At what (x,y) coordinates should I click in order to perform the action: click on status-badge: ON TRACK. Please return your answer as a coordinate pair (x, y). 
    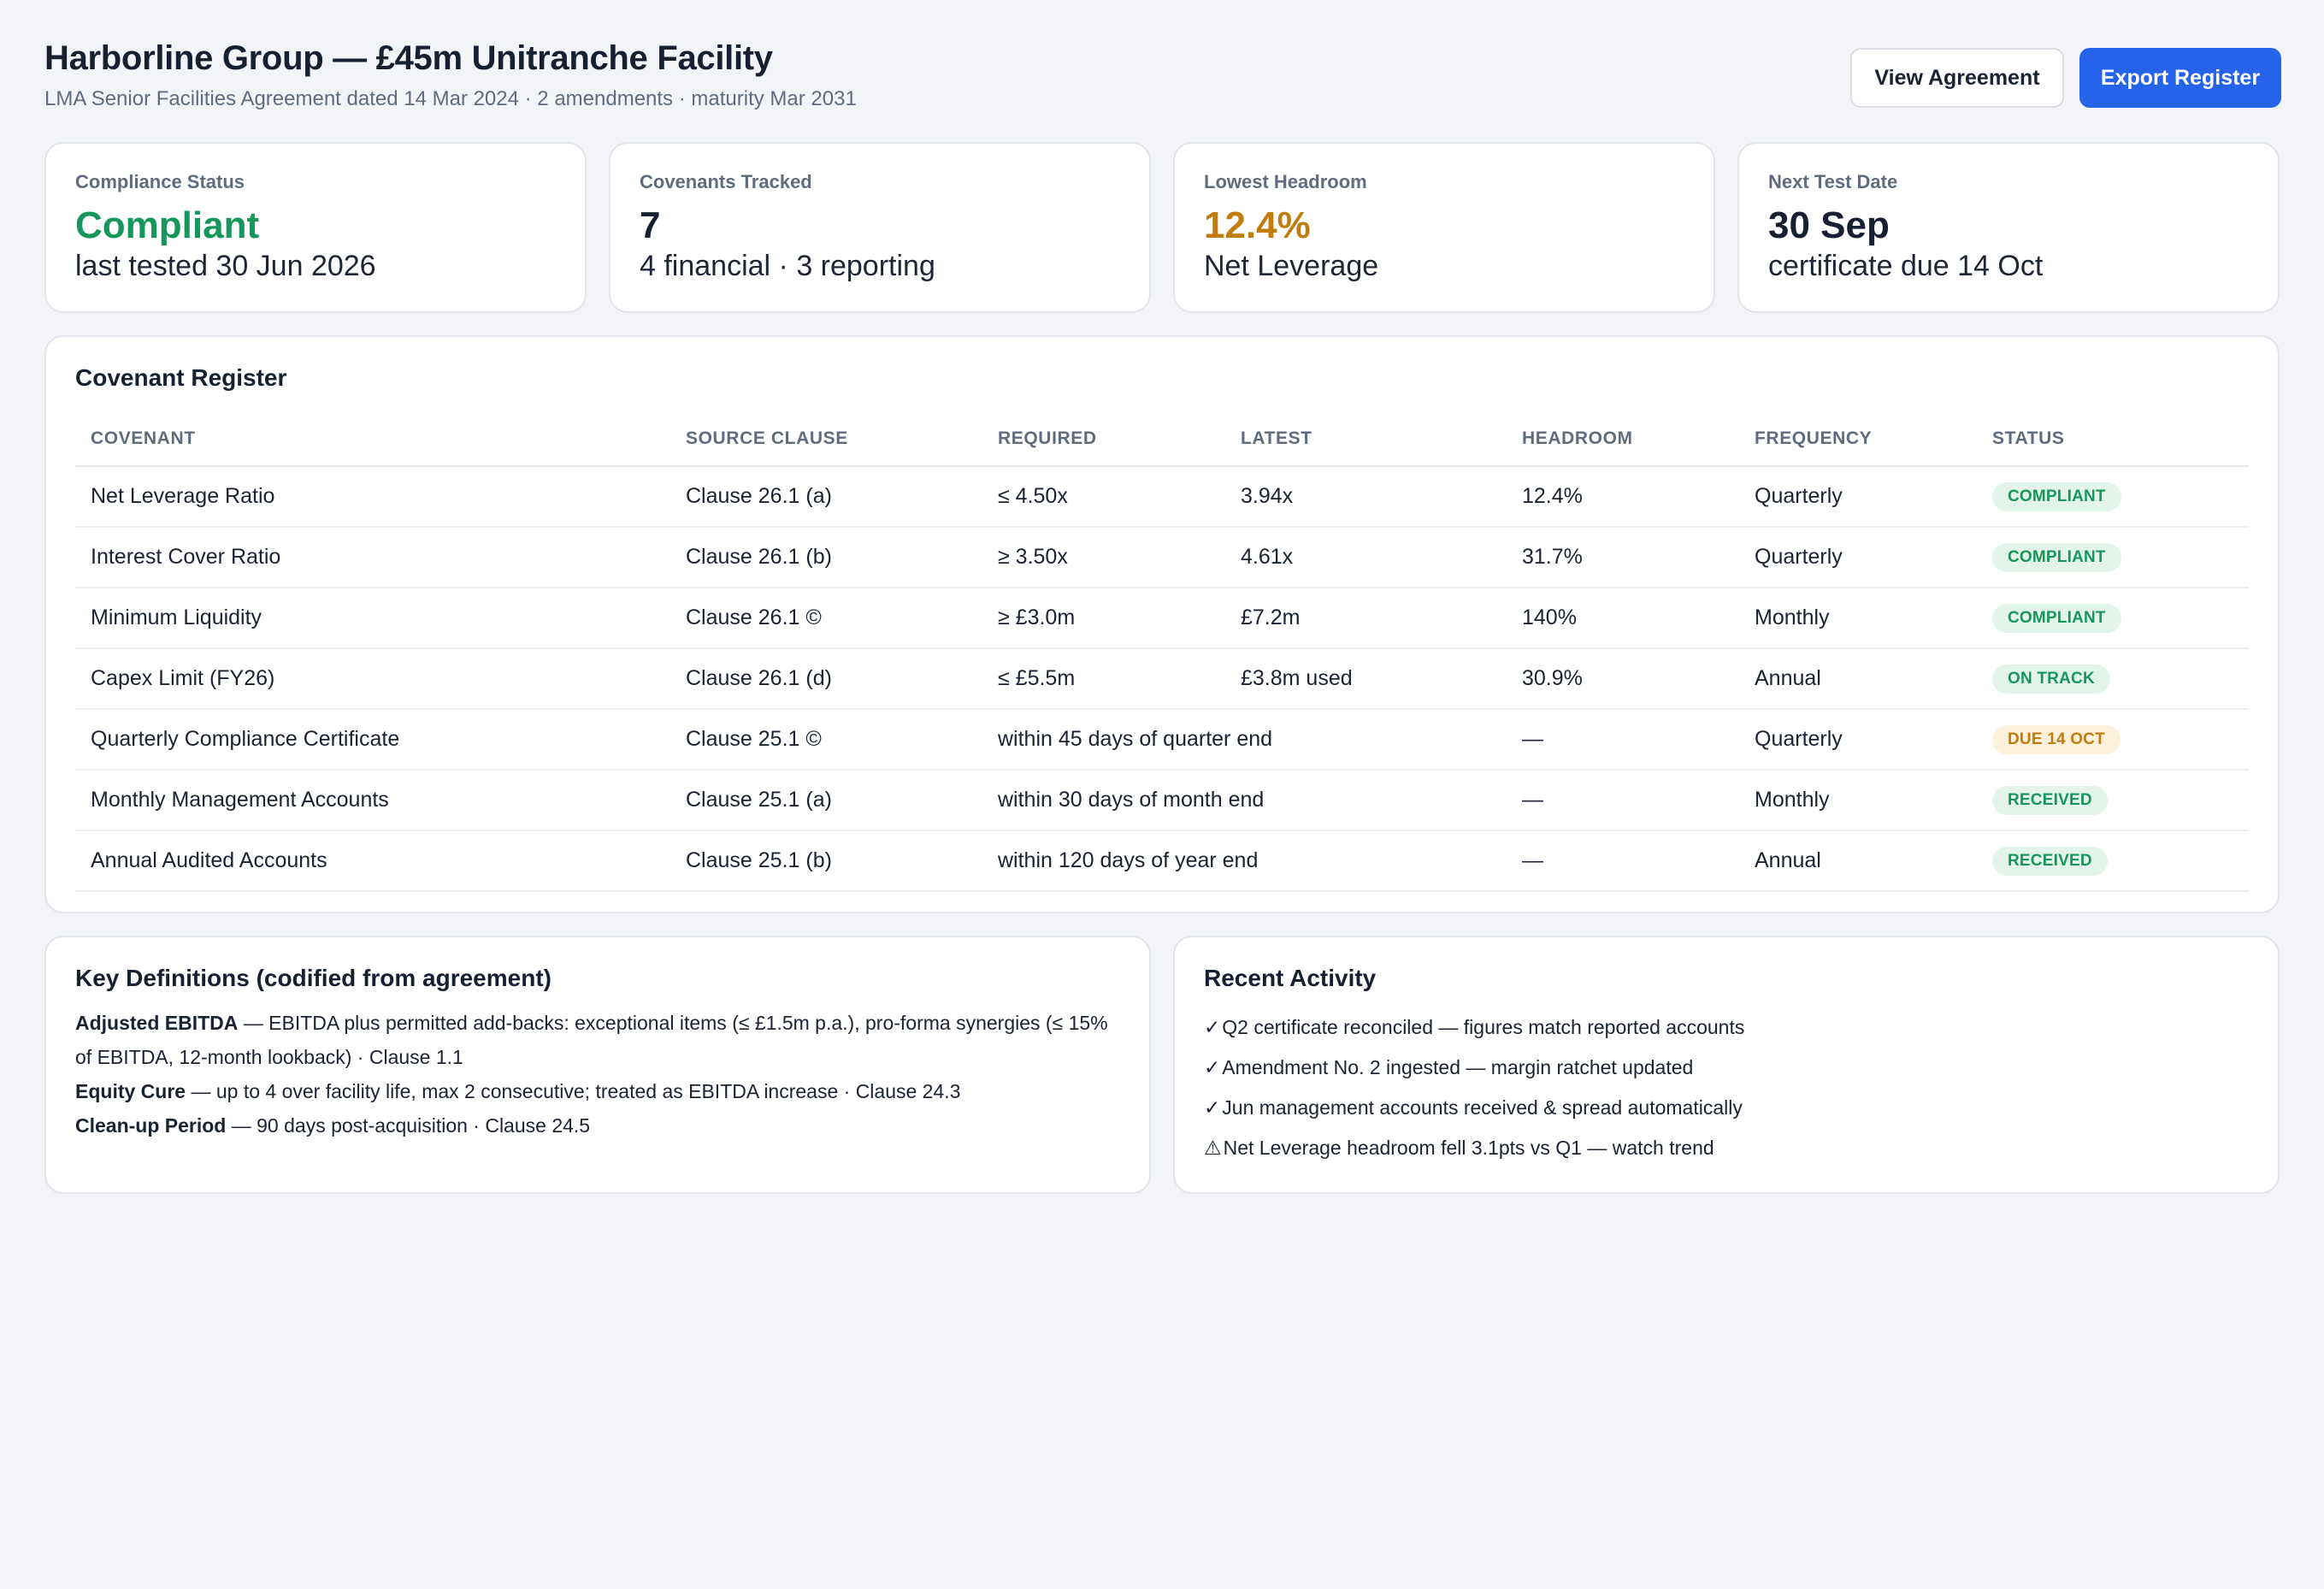
    Looking at the image, I should click on (2051, 679).